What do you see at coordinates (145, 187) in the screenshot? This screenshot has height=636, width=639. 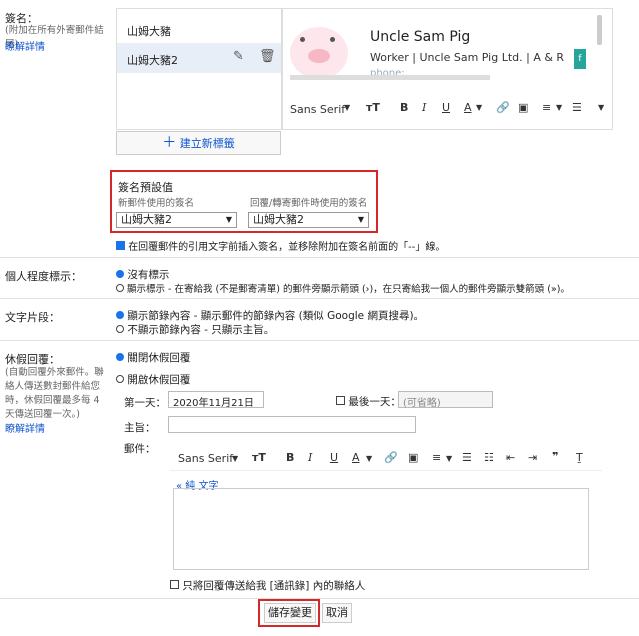 I see `signature-defaults-title: 簽名預設值` at bounding box center [145, 187].